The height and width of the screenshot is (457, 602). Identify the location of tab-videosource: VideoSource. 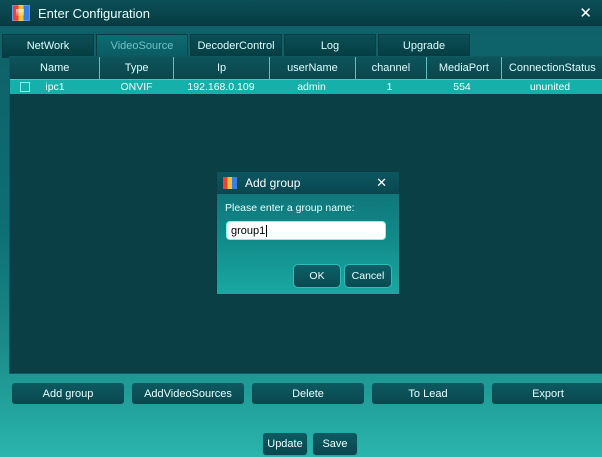
(142, 46).